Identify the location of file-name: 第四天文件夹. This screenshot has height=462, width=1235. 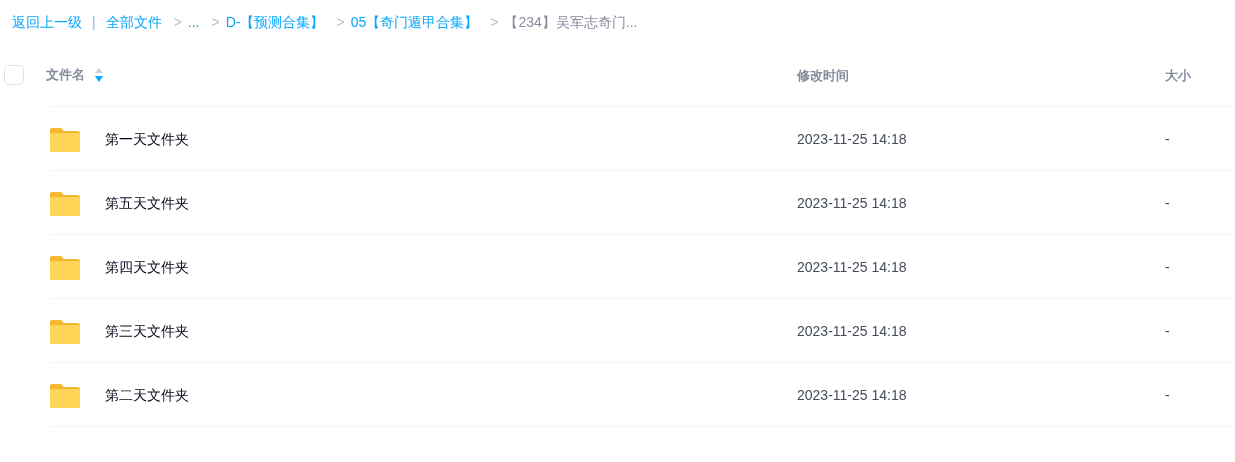
(147, 266).